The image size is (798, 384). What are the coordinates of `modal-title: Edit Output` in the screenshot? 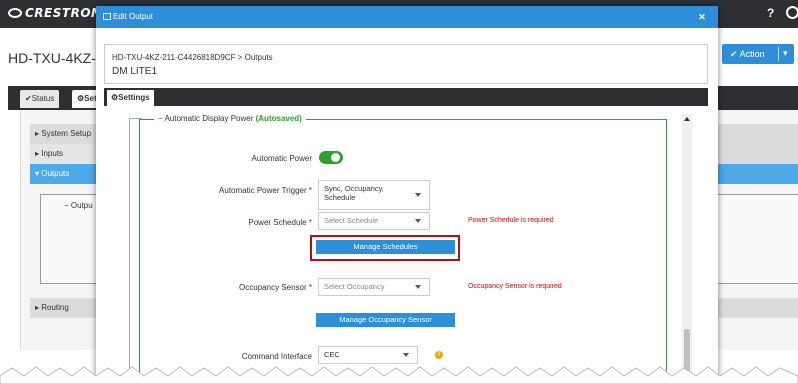 It's located at (133, 16).